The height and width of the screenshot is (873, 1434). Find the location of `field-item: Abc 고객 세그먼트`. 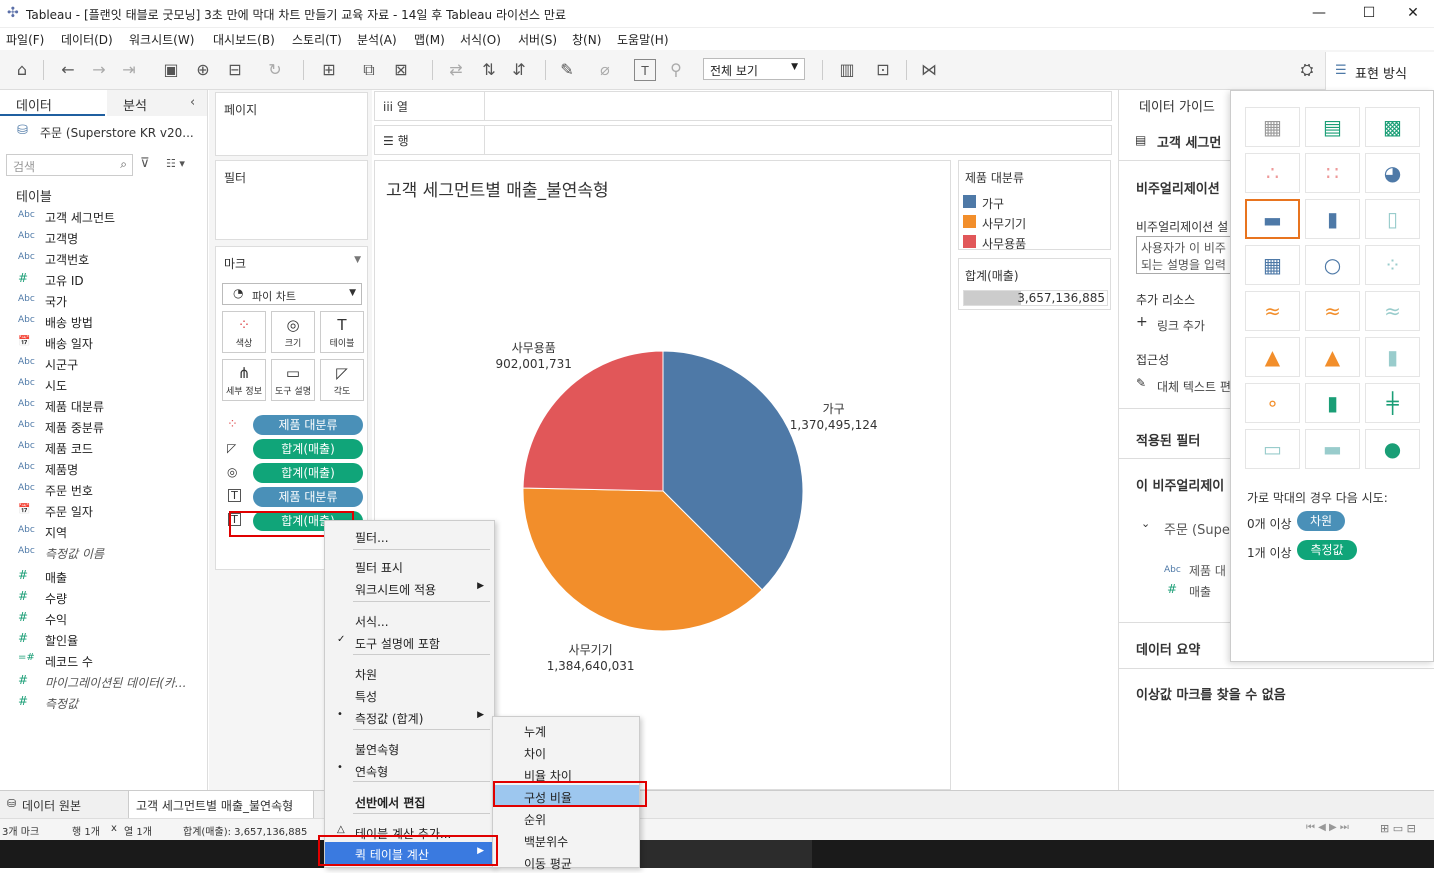

field-item: Abc 고객 세그먼트 is located at coordinates (102, 217).